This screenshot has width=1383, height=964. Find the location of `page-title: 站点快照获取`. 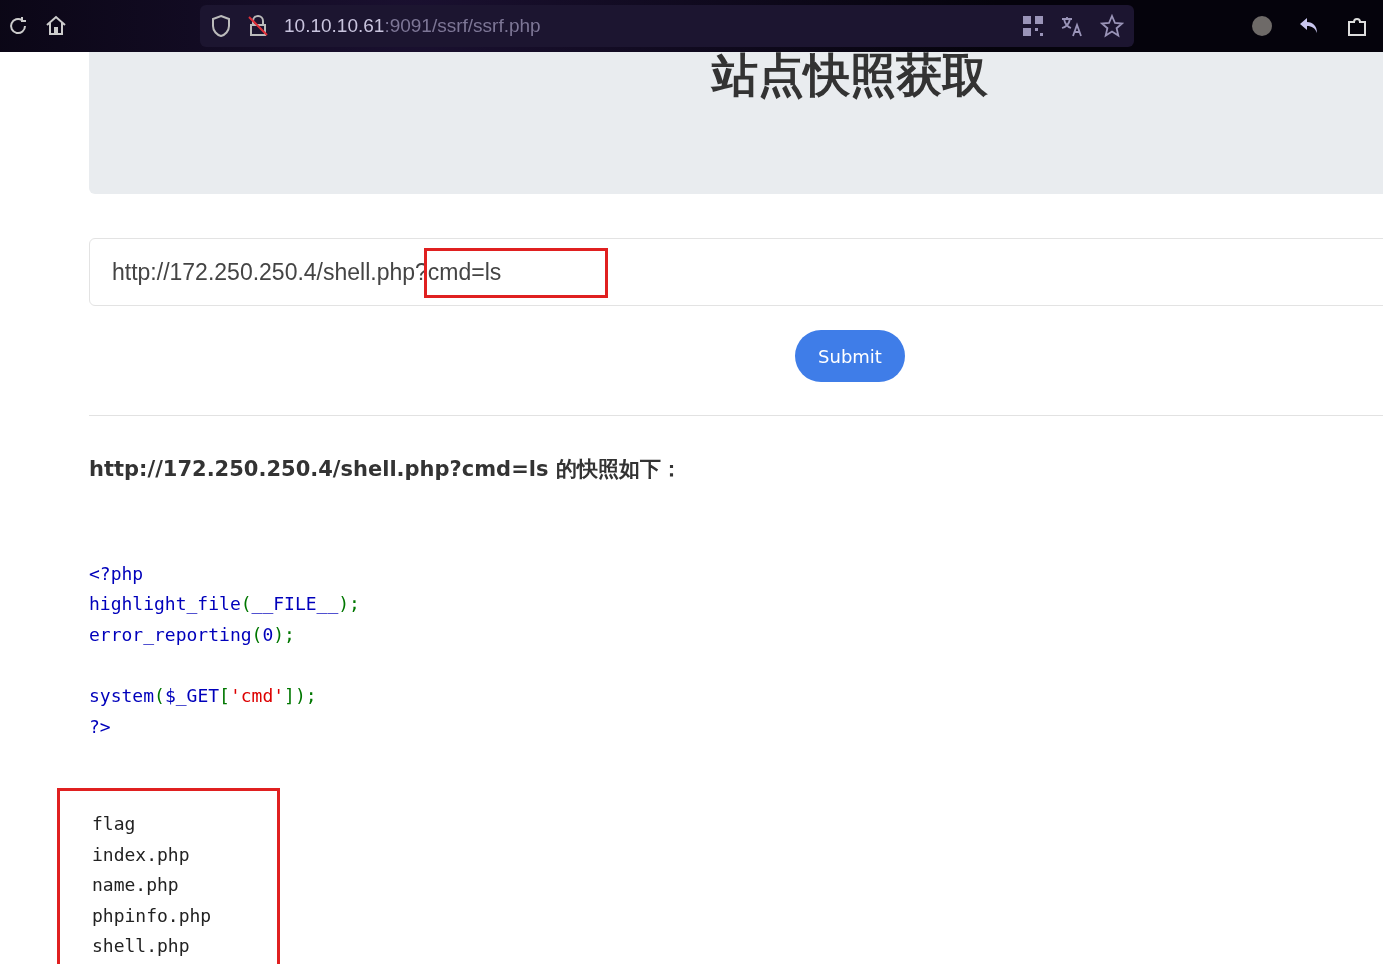

page-title: 站点快照获取 is located at coordinates (849, 78).